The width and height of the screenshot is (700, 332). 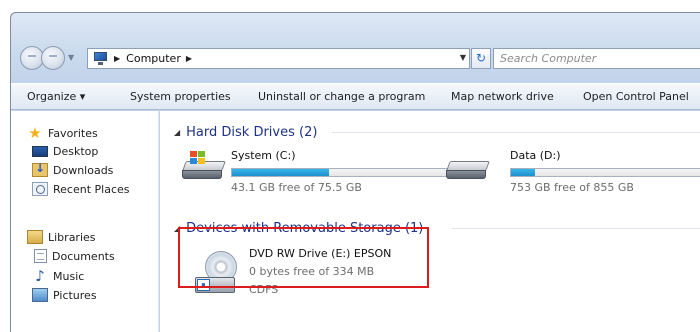 What do you see at coordinates (71, 57) in the screenshot?
I see `recent-pages-dropdown-icon: ▼` at bounding box center [71, 57].